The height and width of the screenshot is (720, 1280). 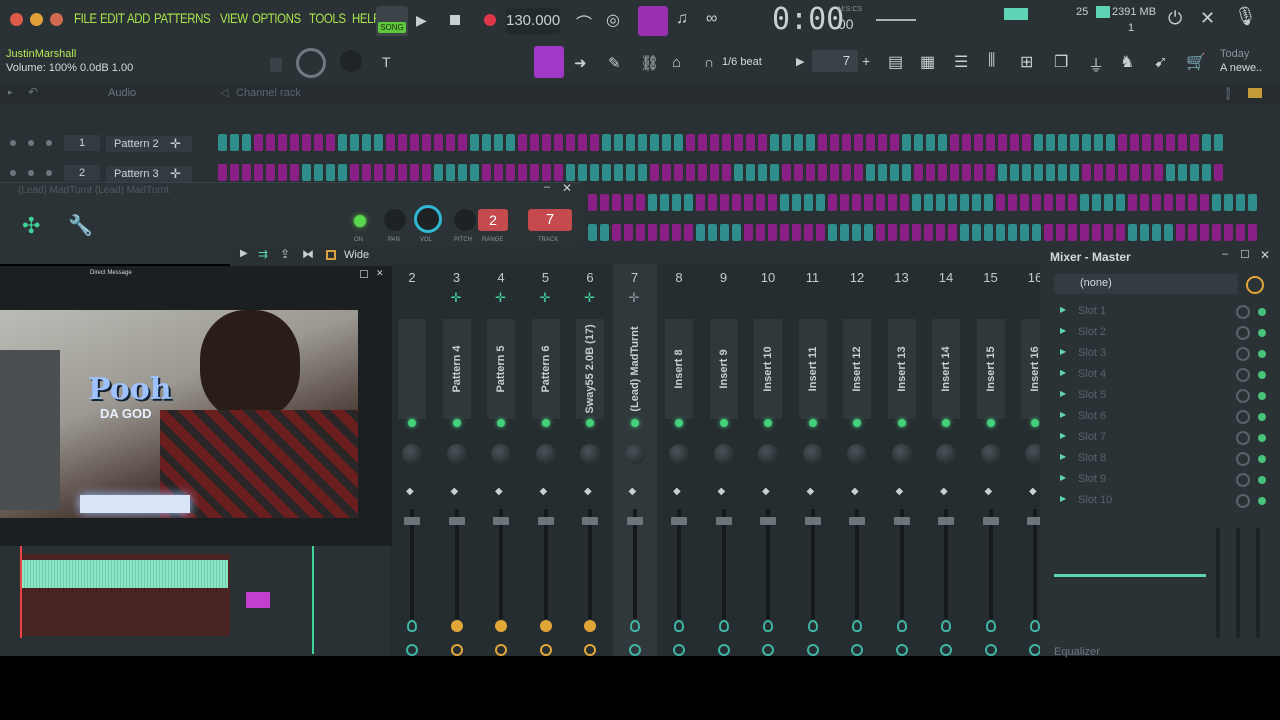 What do you see at coordinates (82, 143) in the screenshot?
I see `channel-number: 1` at bounding box center [82, 143].